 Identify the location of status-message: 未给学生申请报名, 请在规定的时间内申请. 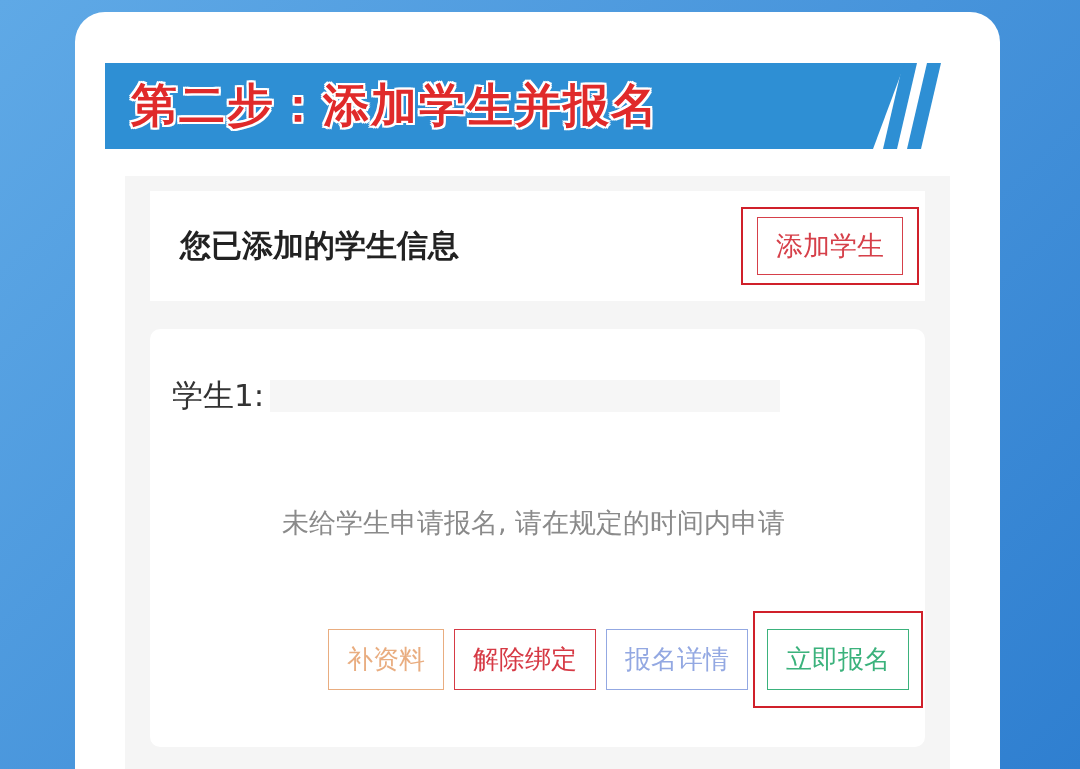
(533, 523).